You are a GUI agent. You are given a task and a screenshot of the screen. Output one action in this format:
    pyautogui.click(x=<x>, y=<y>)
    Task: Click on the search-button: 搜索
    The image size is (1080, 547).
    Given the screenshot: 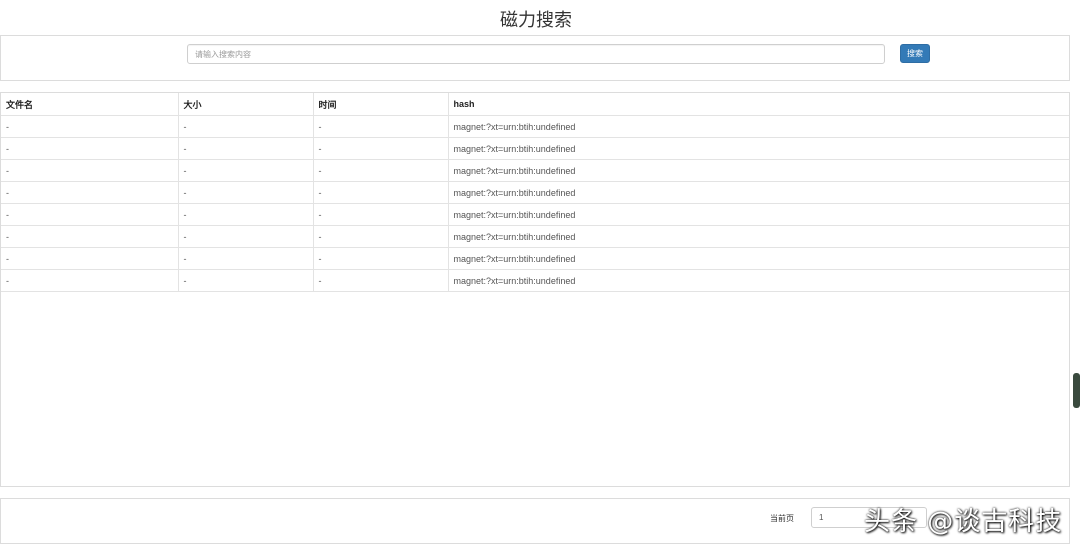 What is the action you would take?
    pyautogui.click(x=915, y=53)
    